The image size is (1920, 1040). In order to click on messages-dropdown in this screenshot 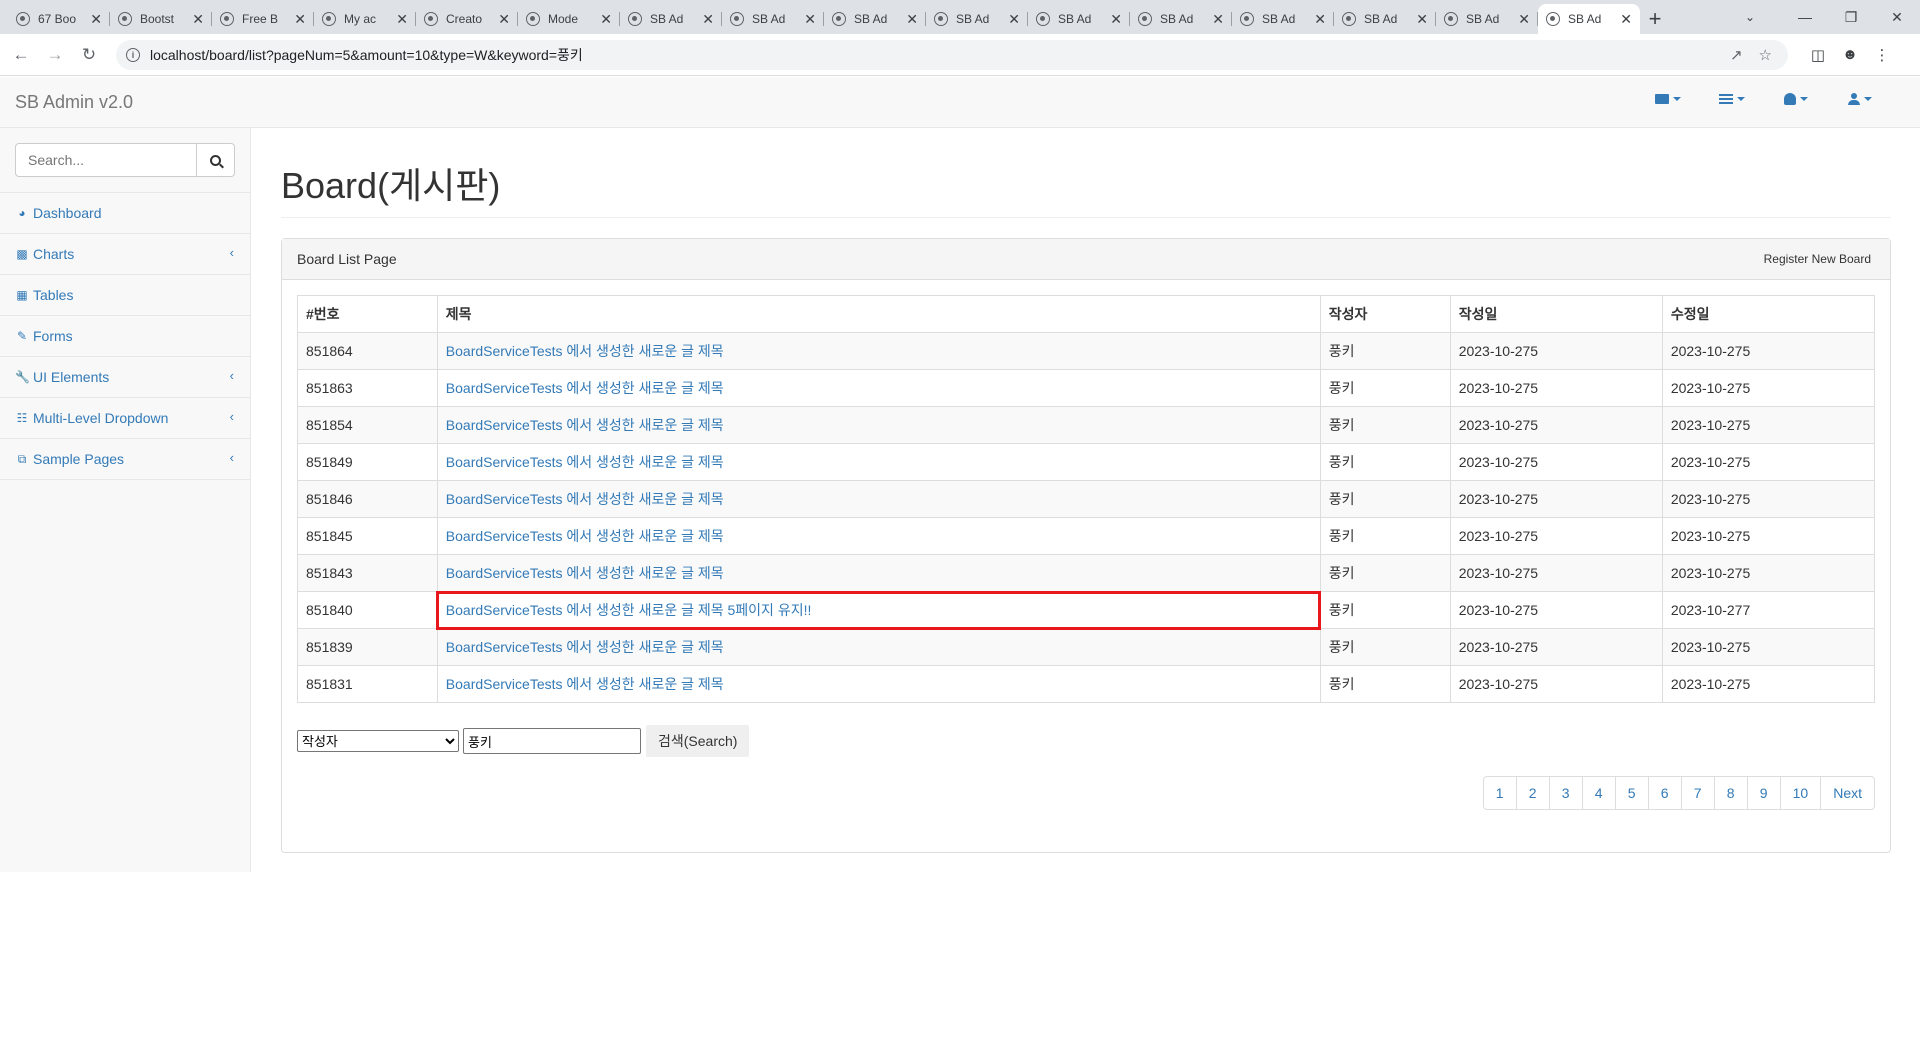, I will do `click(1668, 99)`.